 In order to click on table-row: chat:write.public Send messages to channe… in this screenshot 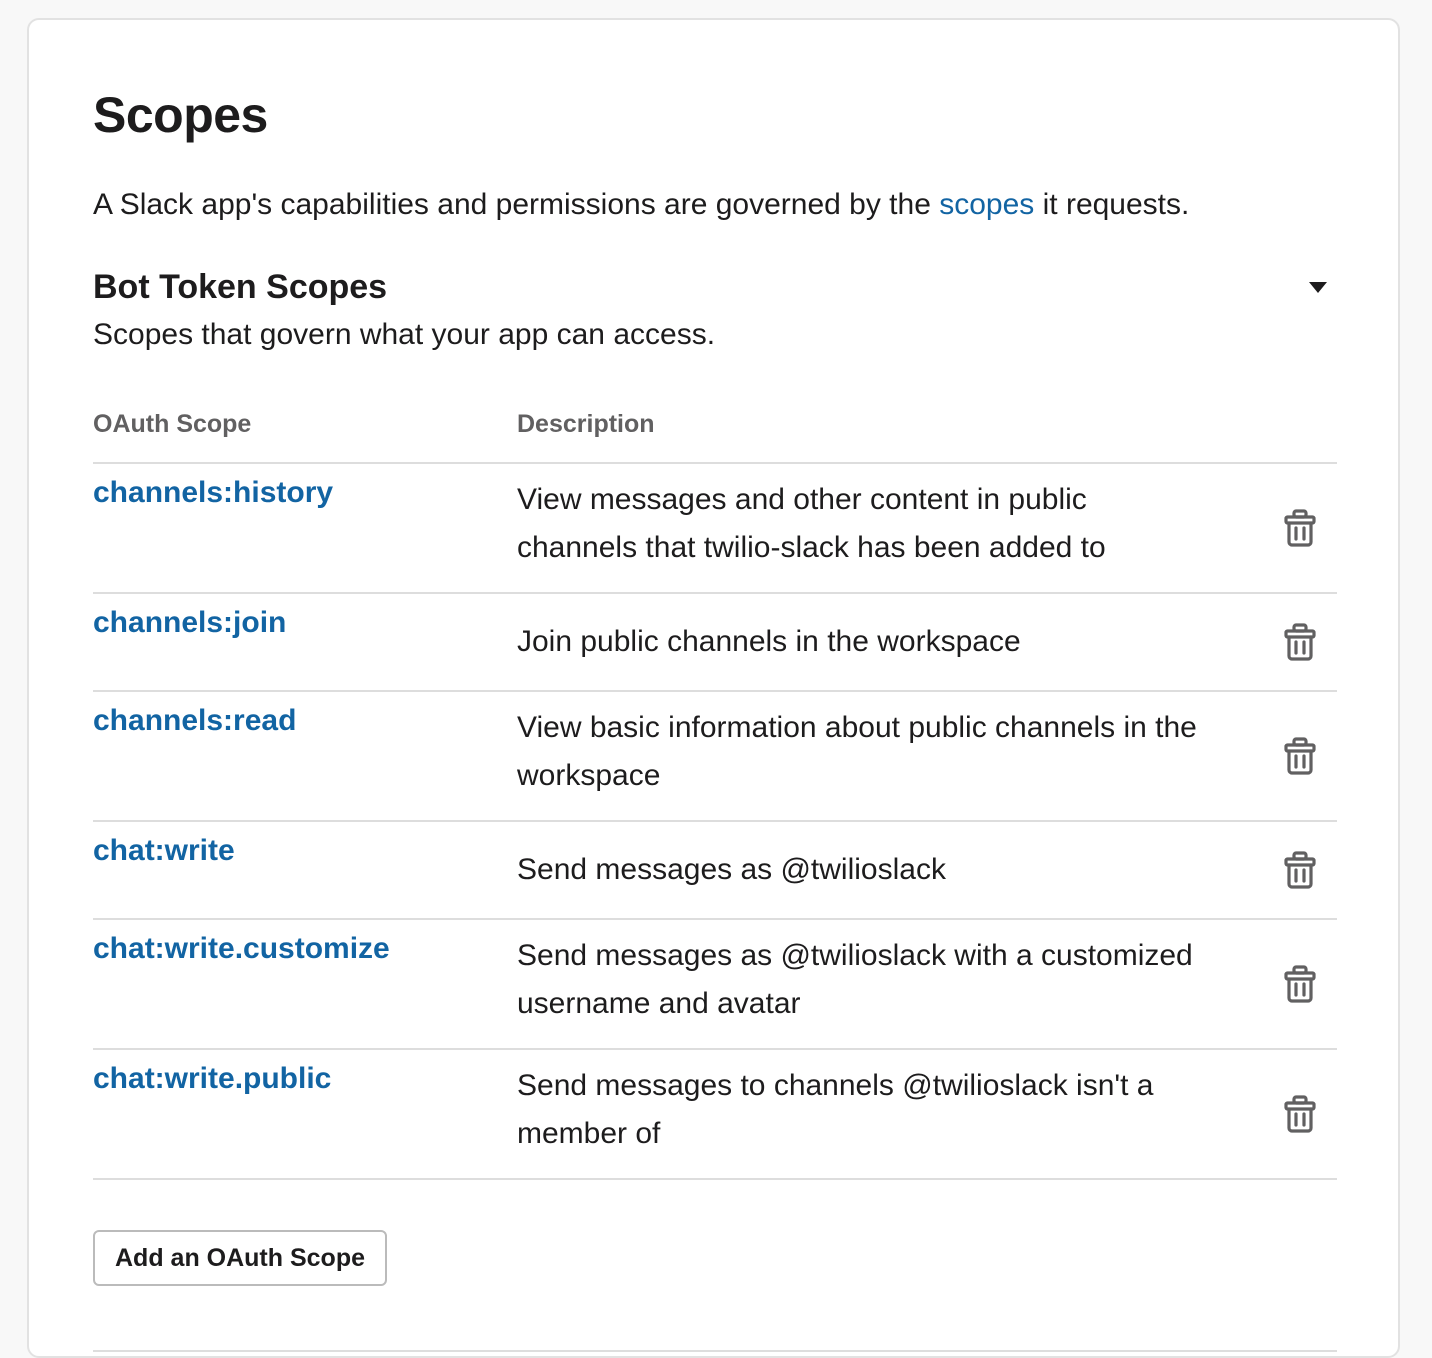, I will do `click(715, 1115)`.